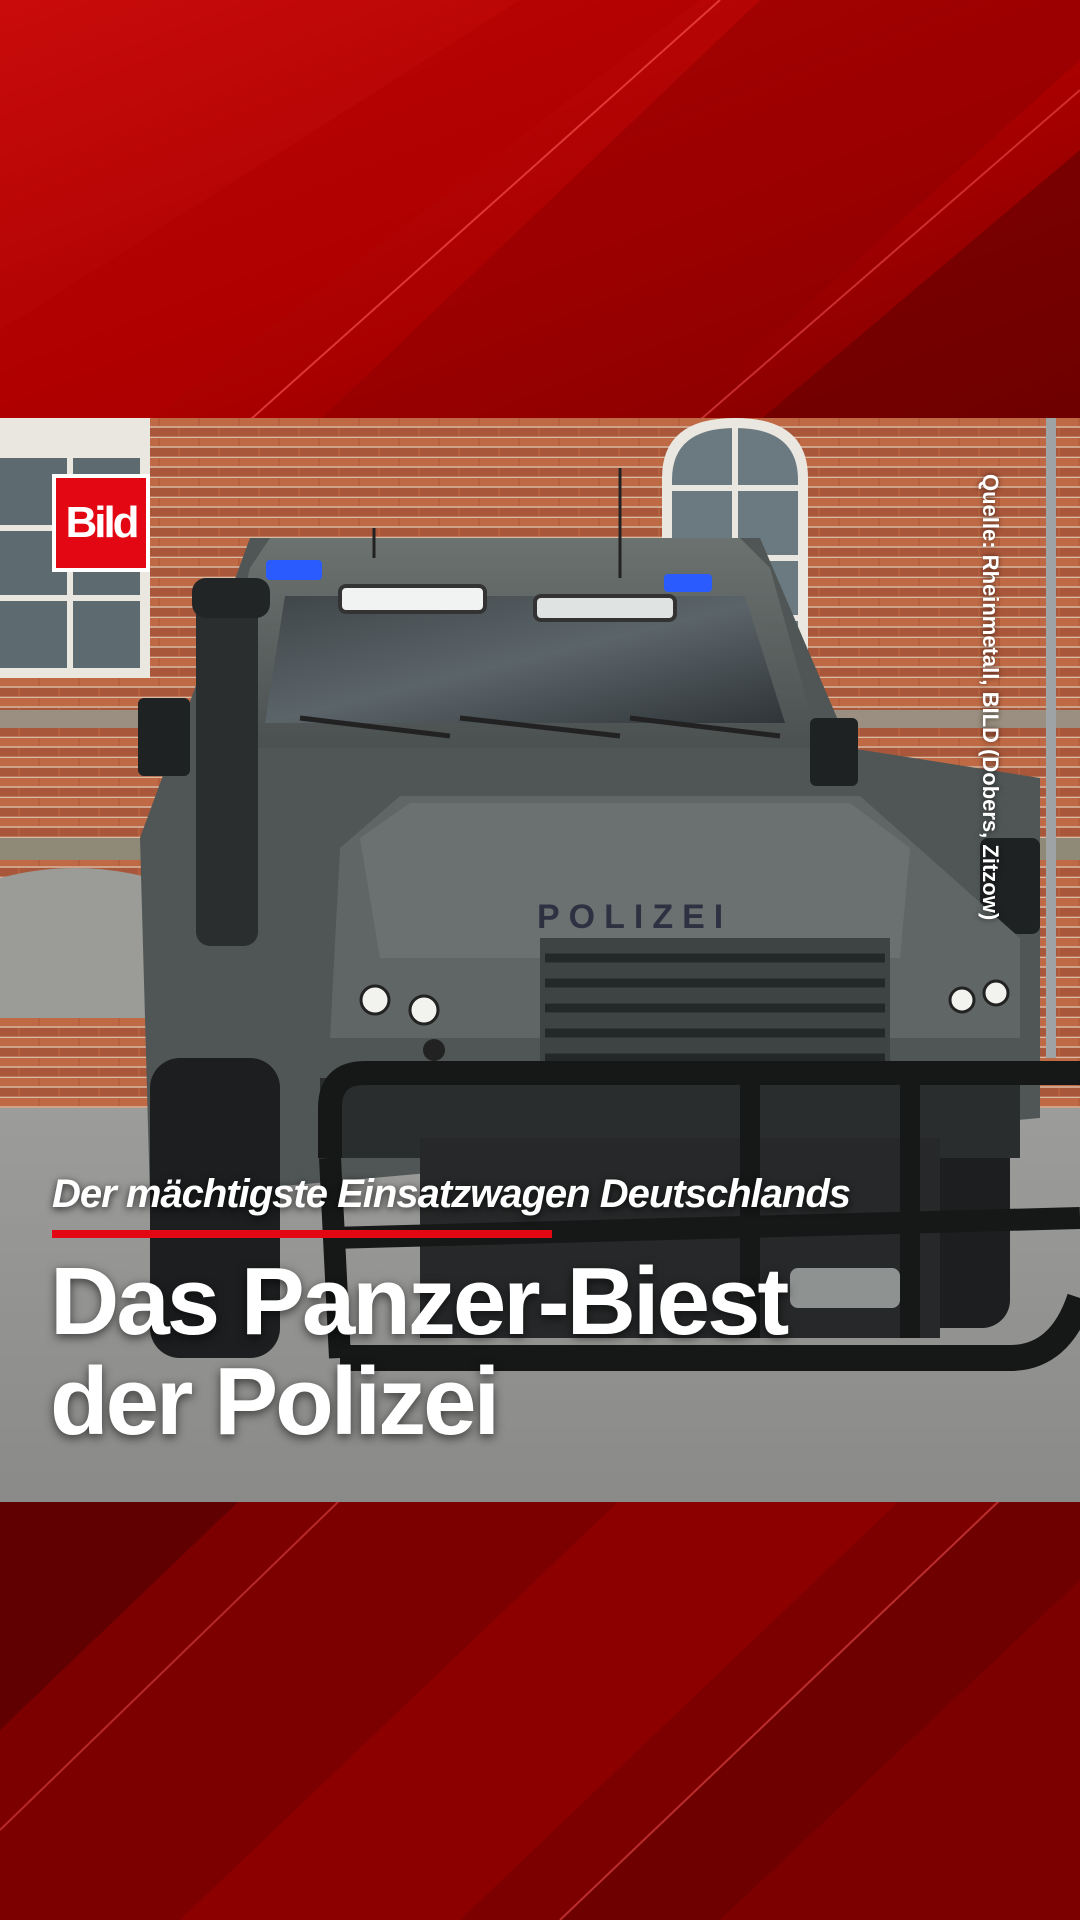  Describe the element at coordinates (419, 1301) in the screenshot. I see `headline-line-1: Das Panzer-Biest` at that location.